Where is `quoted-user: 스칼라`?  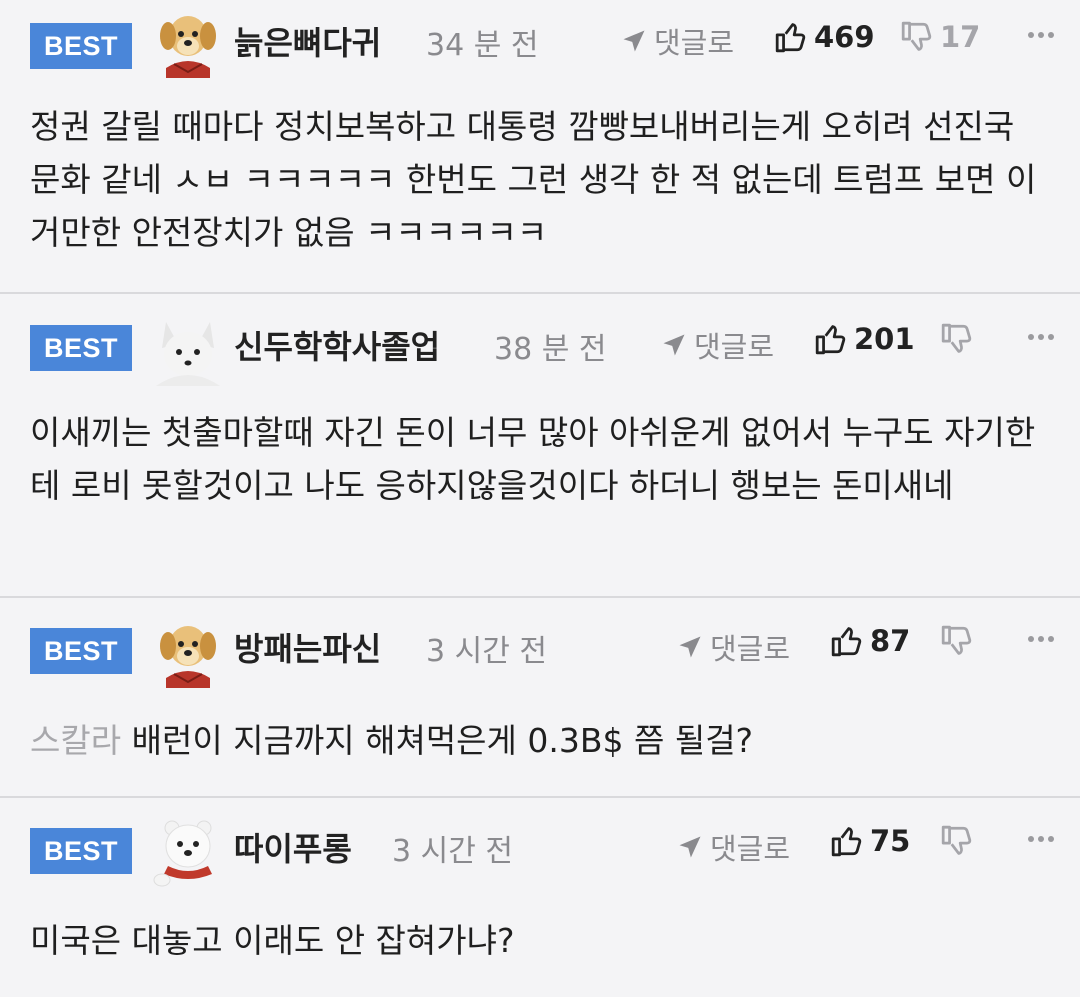
quoted-user: 스칼라 is located at coordinates (75, 740).